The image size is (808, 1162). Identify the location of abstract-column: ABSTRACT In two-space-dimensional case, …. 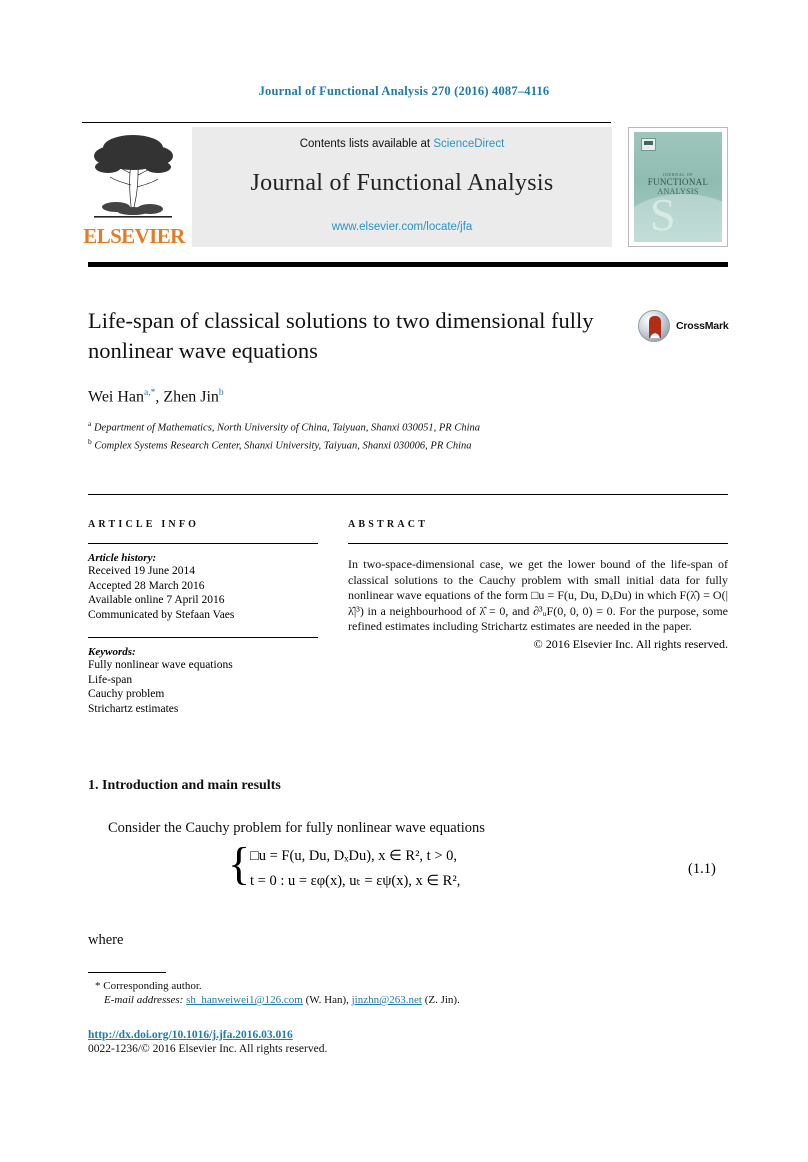
(538, 585).